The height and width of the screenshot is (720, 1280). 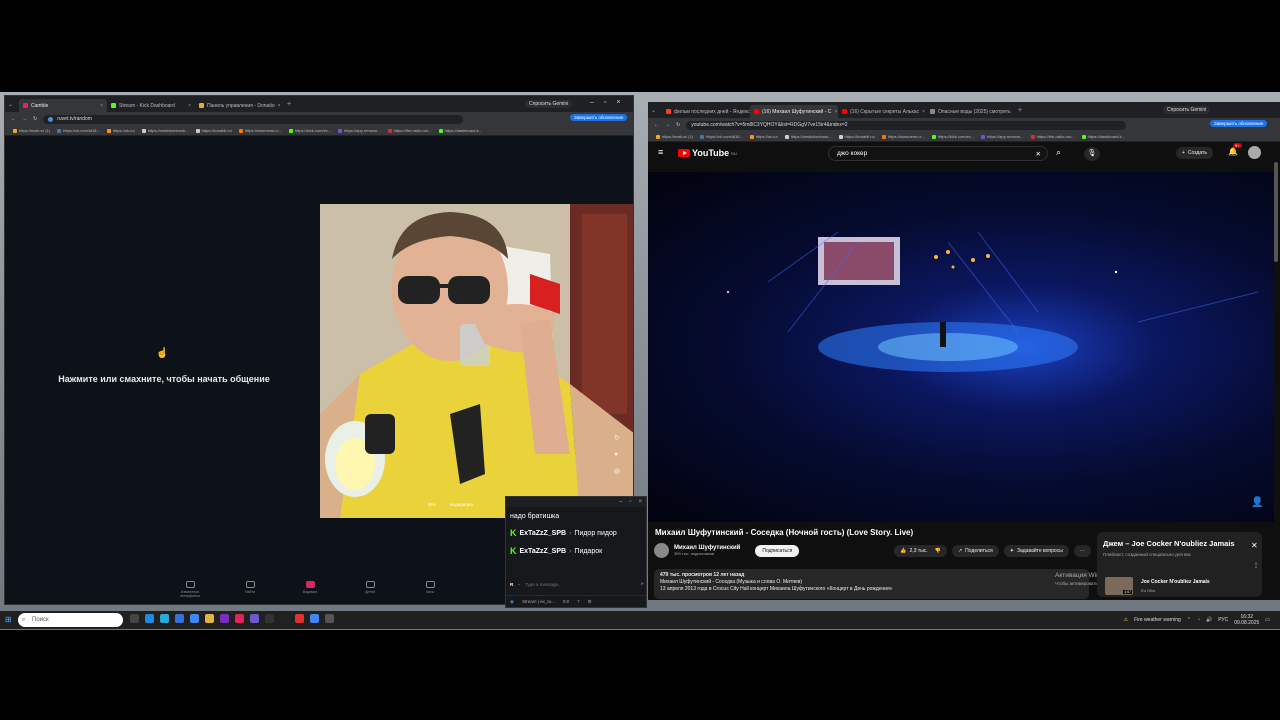 What do you see at coordinates (1223, 620) in the screenshot?
I see `language-indicator: РУС` at bounding box center [1223, 620].